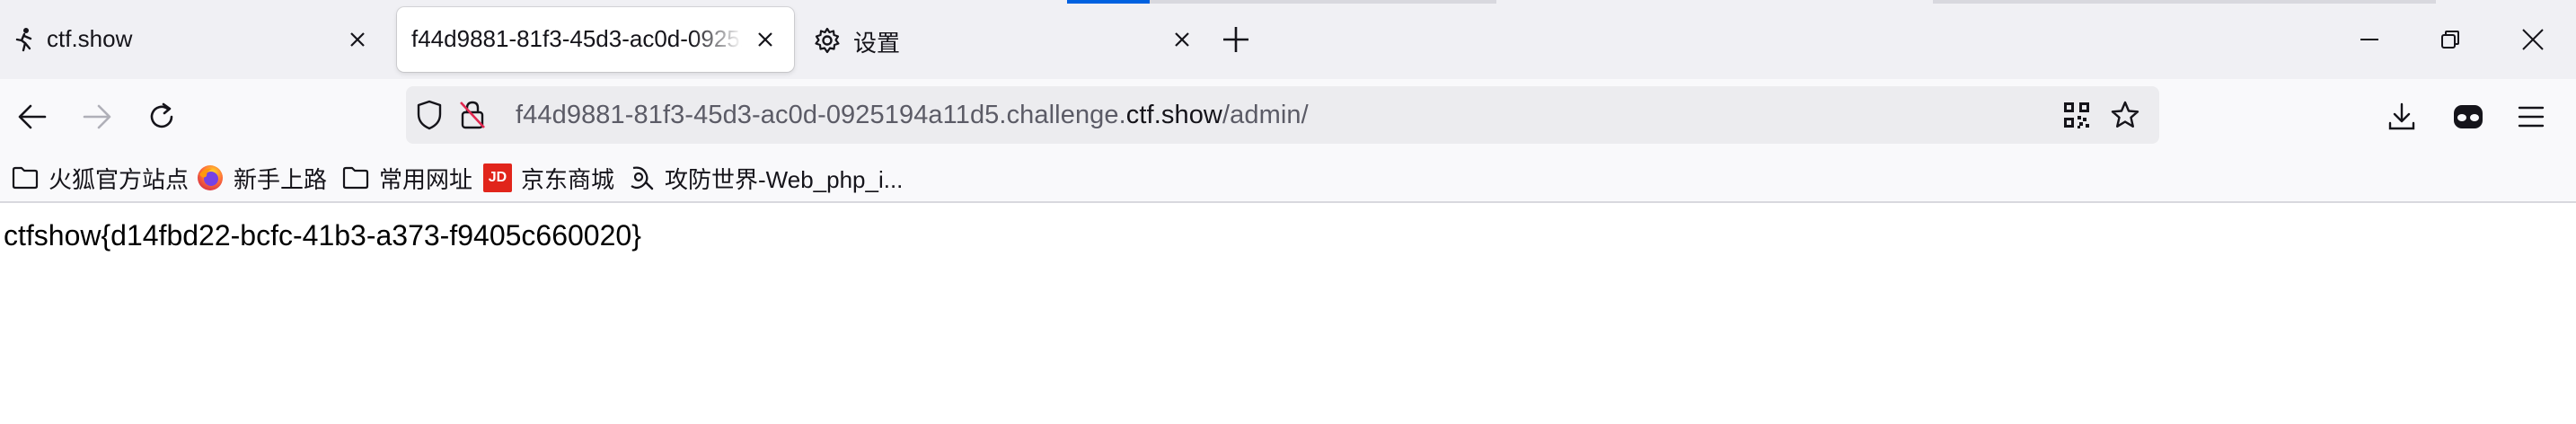 The width and height of the screenshot is (2576, 424). What do you see at coordinates (1108, 2) in the screenshot?
I see `tab-loading-indicator` at bounding box center [1108, 2].